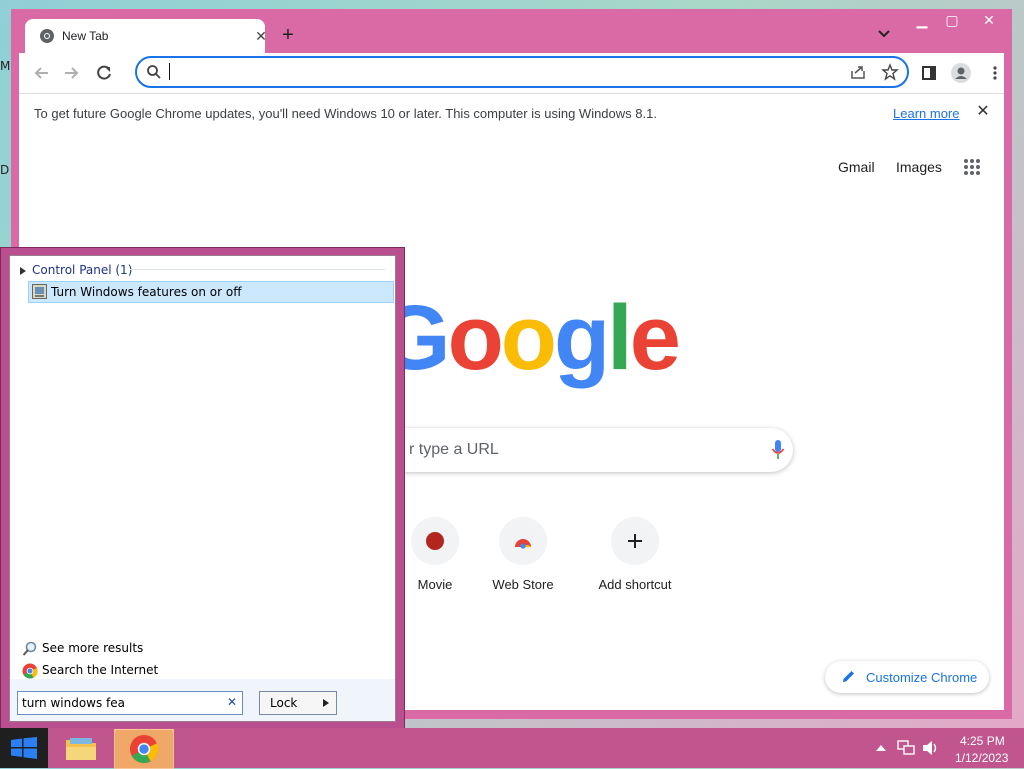 The image size is (1024, 769). Describe the element at coordinates (5, 170) in the screenshot. I see `desktop-icon-label-d: D` at that location.